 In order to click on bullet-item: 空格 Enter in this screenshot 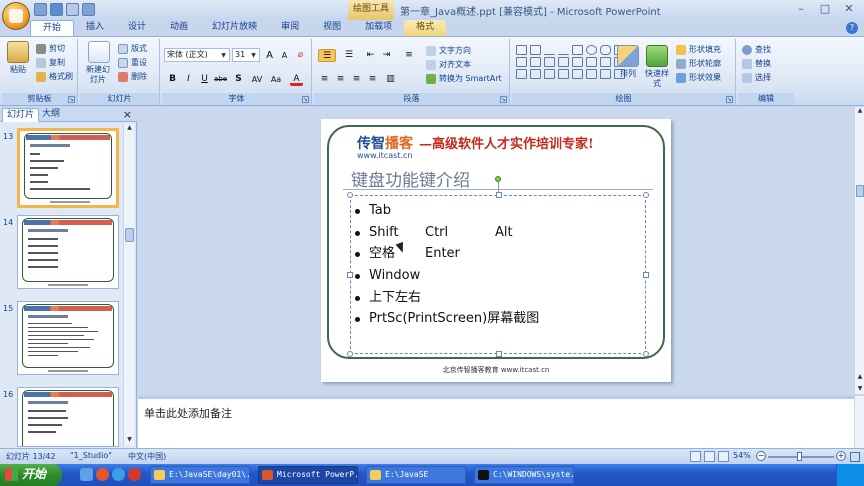, I will do `click(447, 254)`.